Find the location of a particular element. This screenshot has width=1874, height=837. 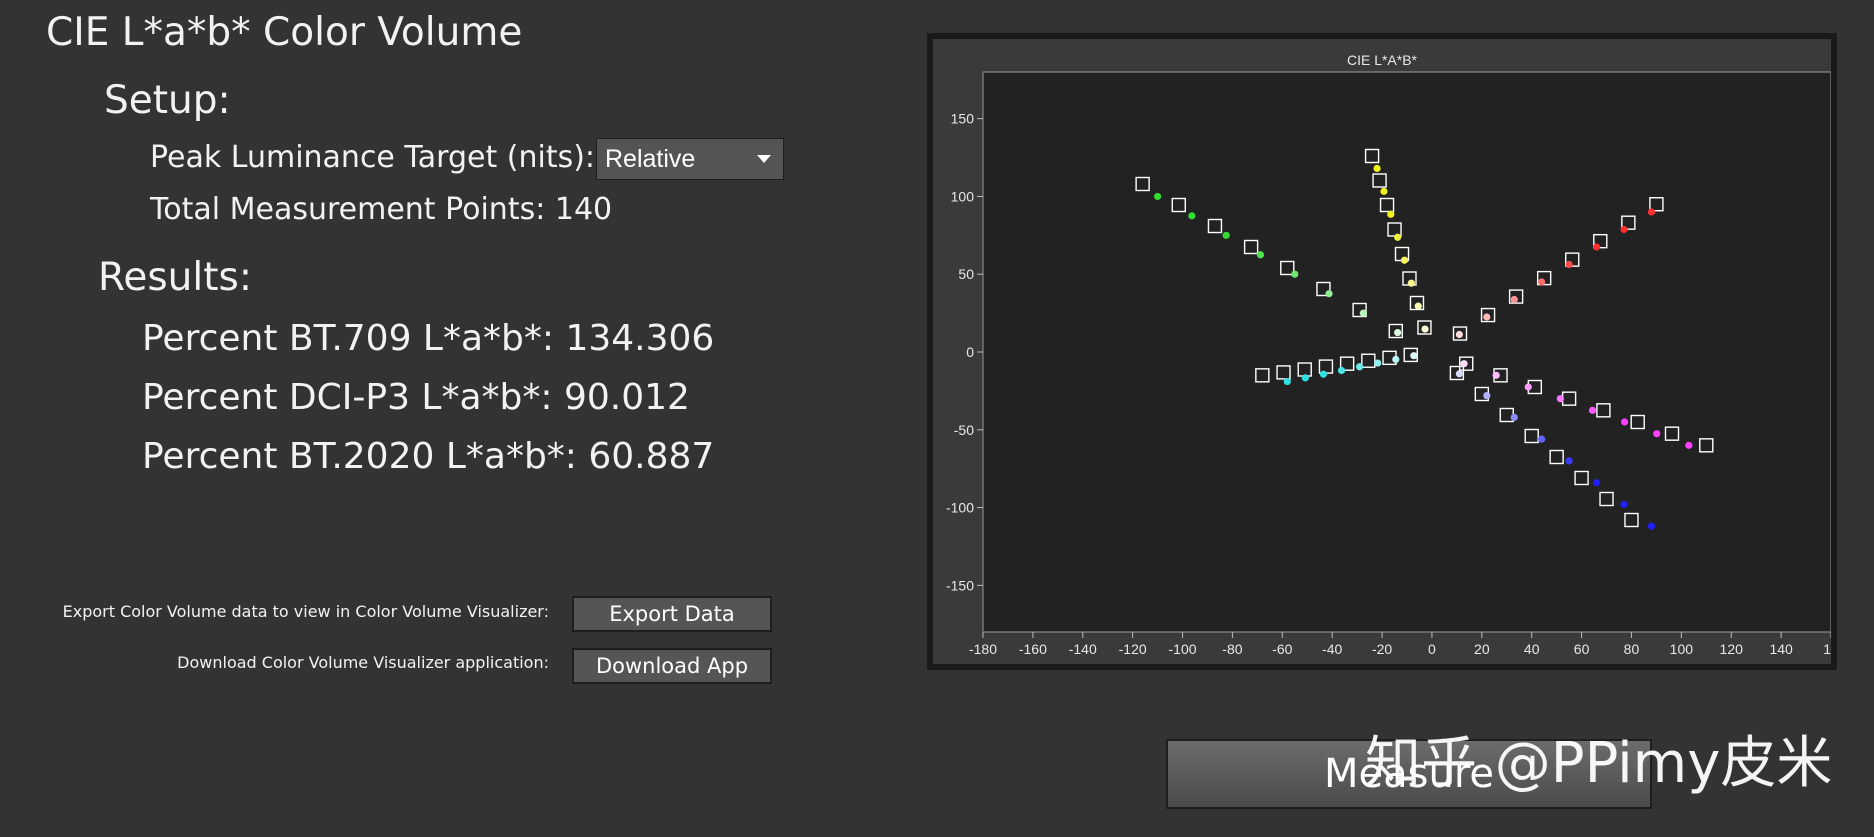

result-bt2020: Percent BT.2020 L*a*b*: 60.887 is located at coordinates (428, 456).